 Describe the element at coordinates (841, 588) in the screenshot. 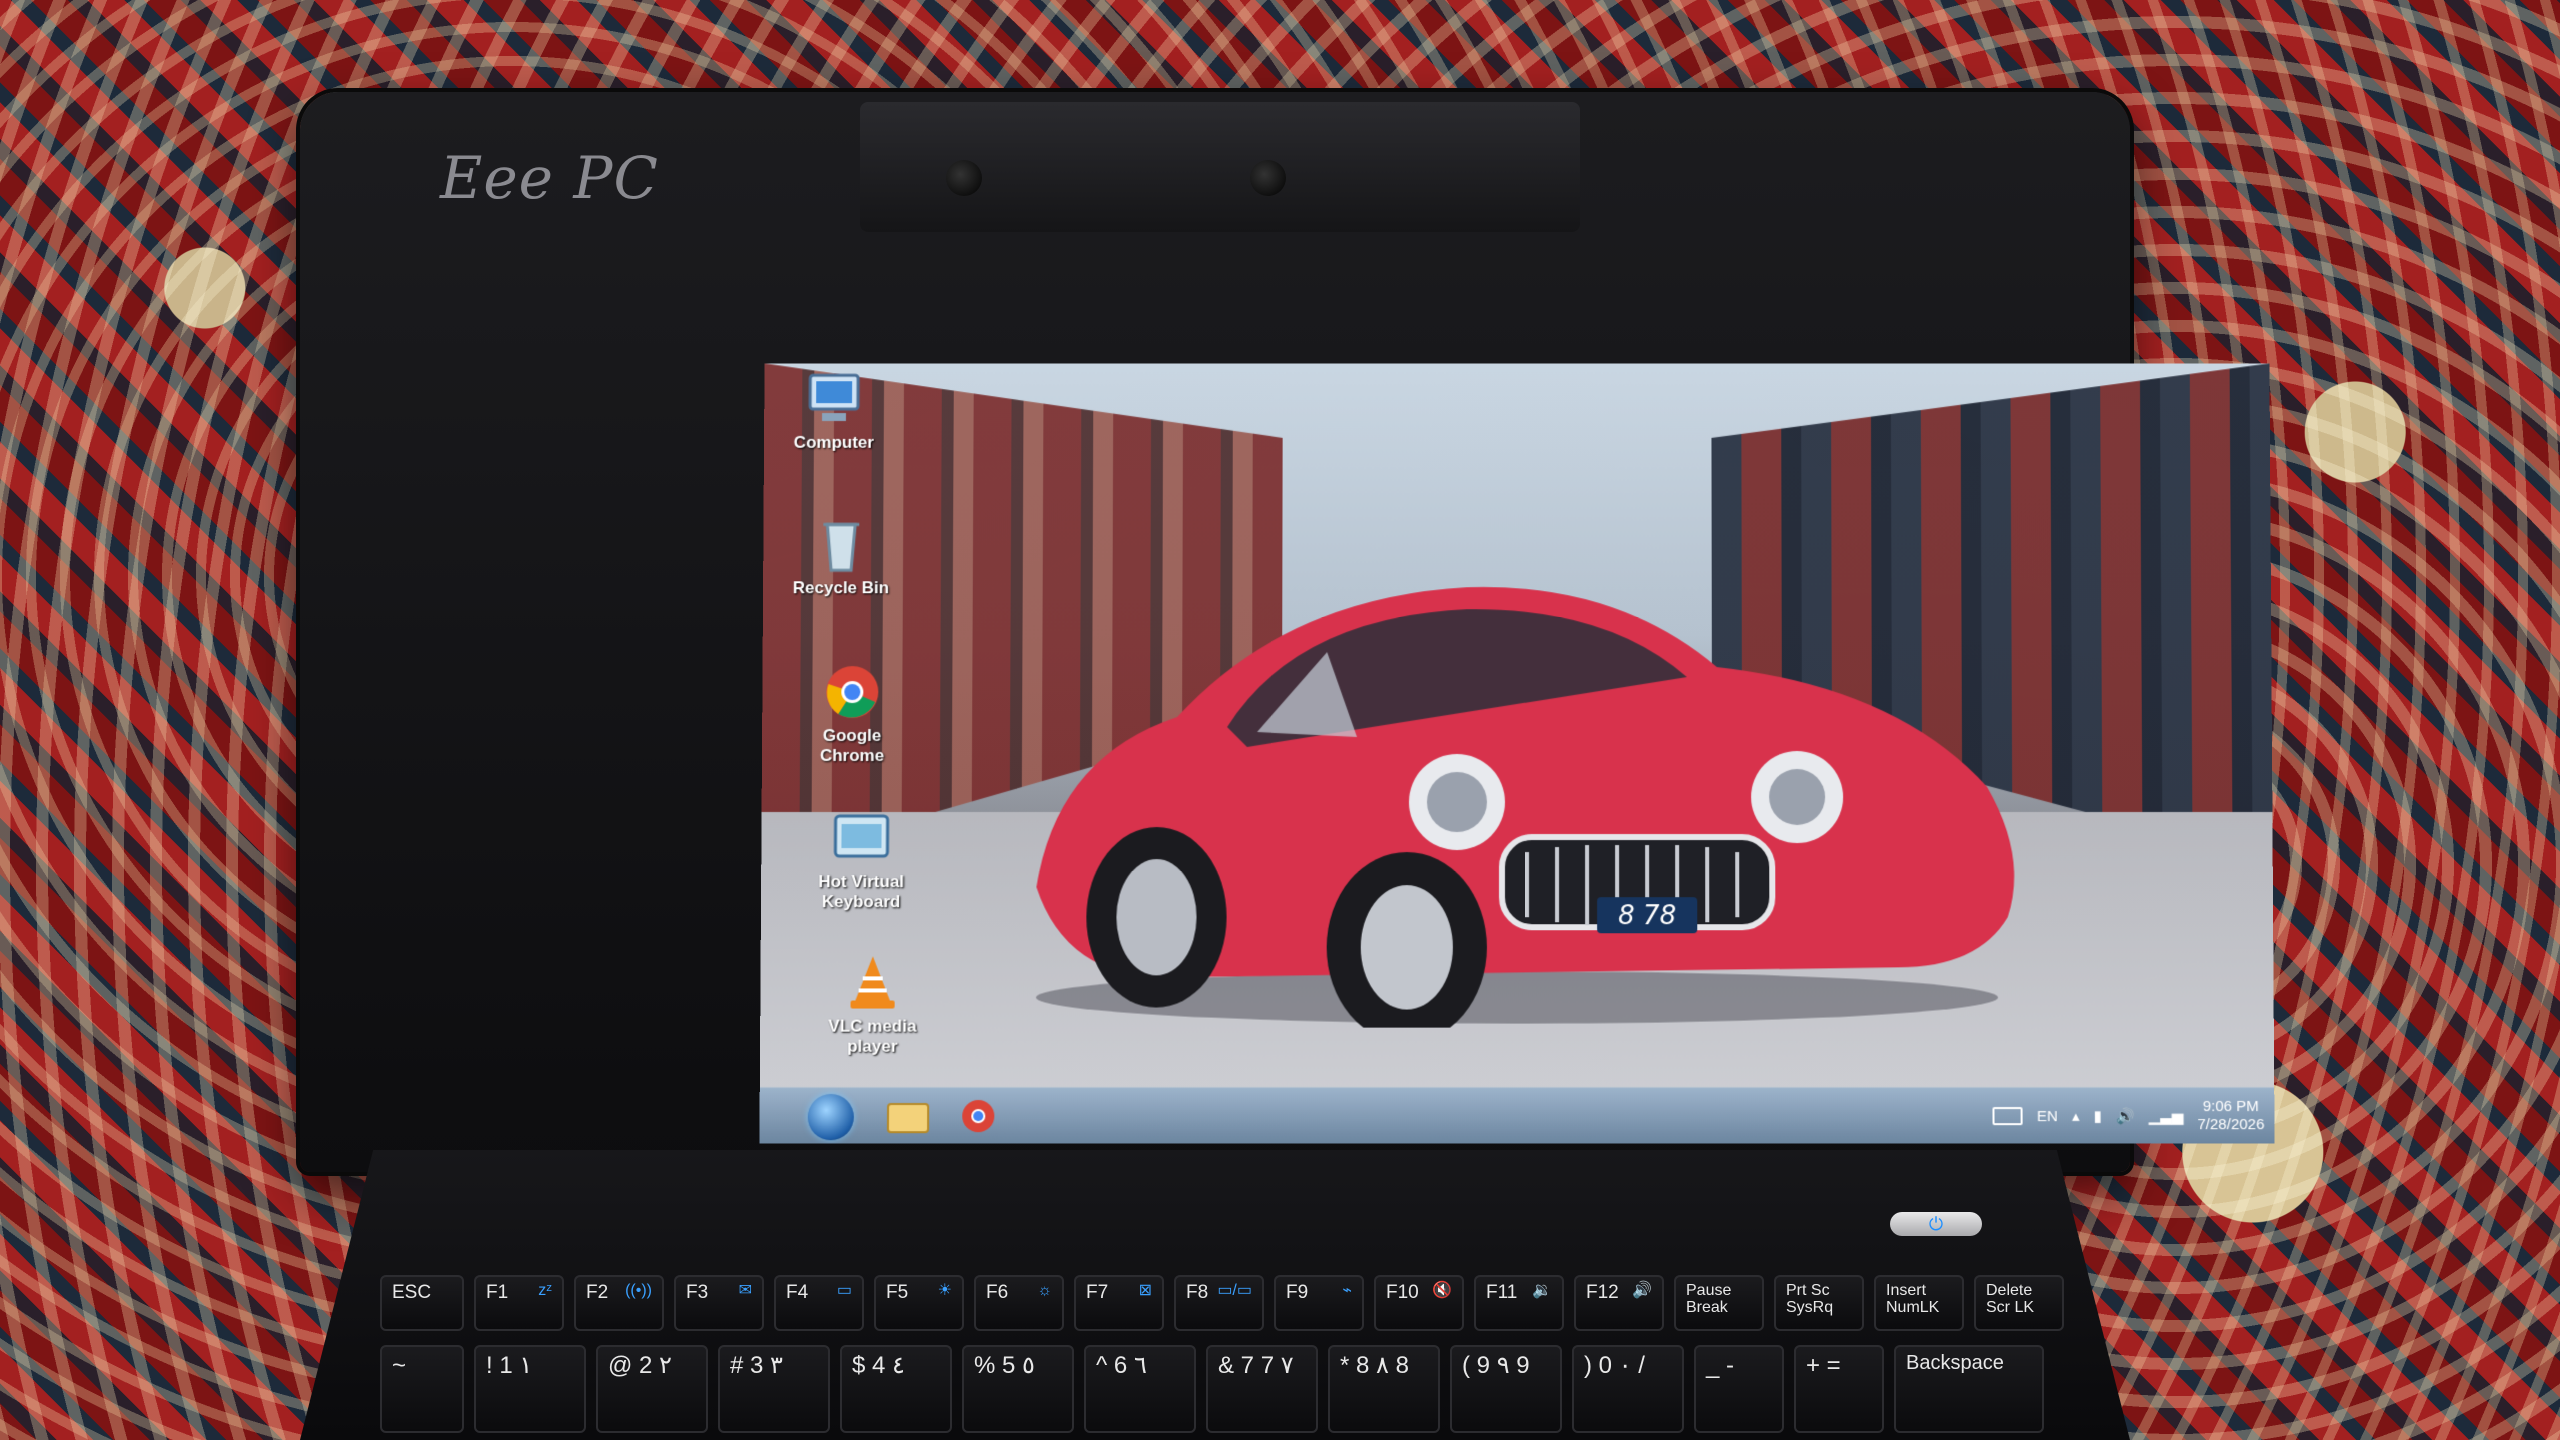

I see `desktop-icon-label: Recycle Bin` at that location.